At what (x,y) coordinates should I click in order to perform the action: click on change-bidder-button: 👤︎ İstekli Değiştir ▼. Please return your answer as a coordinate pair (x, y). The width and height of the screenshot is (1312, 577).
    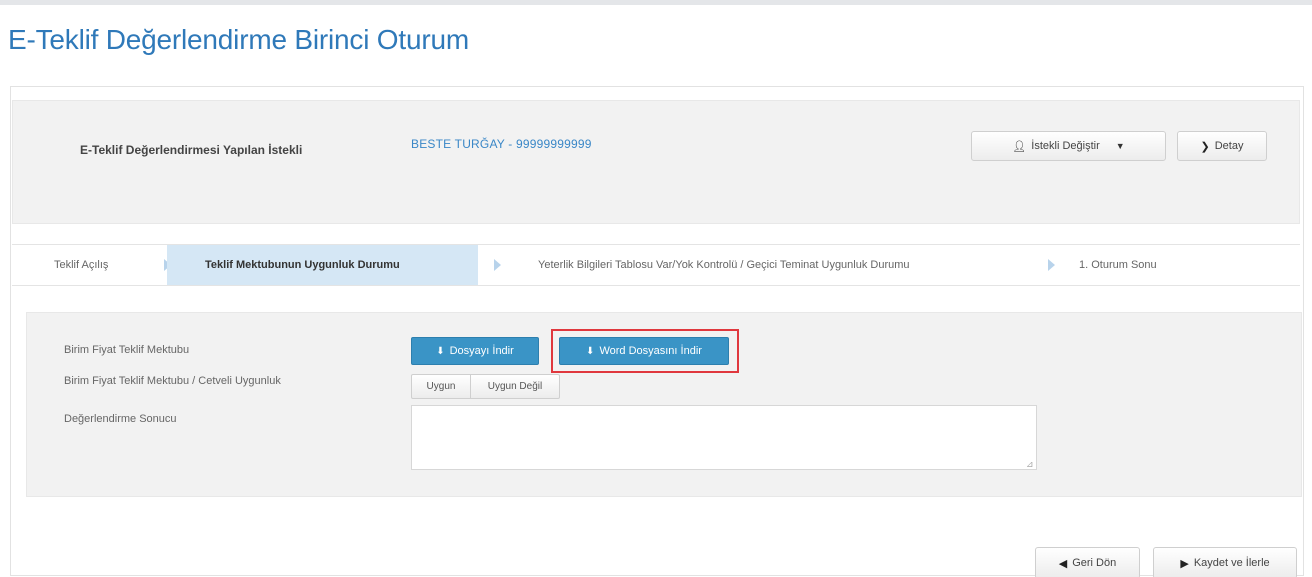
    Looking at the image, I should click on (1068, 146).